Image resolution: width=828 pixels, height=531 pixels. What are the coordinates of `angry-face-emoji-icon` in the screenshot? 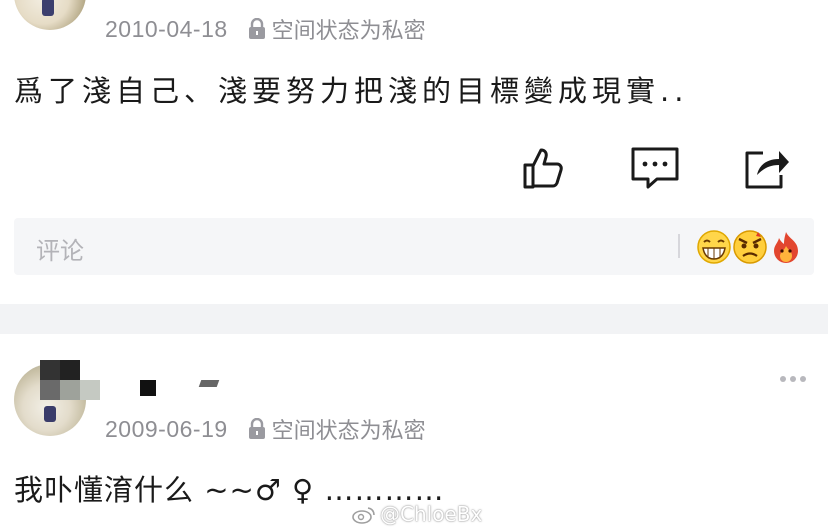 It's located at (750, 247).